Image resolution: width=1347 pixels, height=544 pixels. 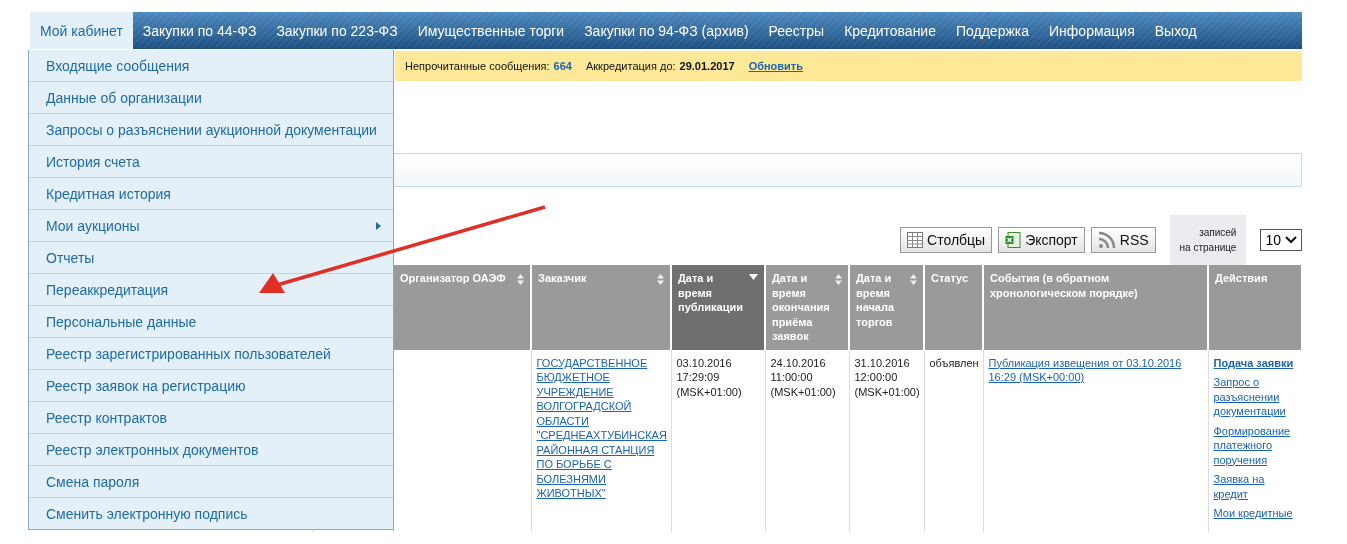 What do you see at coordinates (1095, 370) in the screenshot?
I see `event-link: Публикация извещения от 03.10.2016 16:29 (MSK+00:00)` at bounding box center [1095, 370].